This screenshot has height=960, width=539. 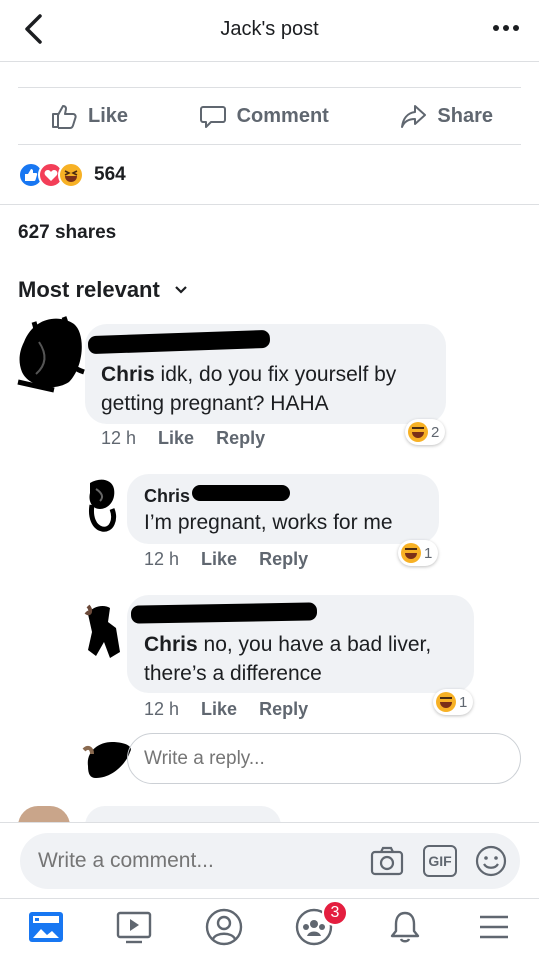 What do you see at coordinates (335, 913) in the screenshot?
I see `notification-badge: 3` at bounding box center [335, 913].